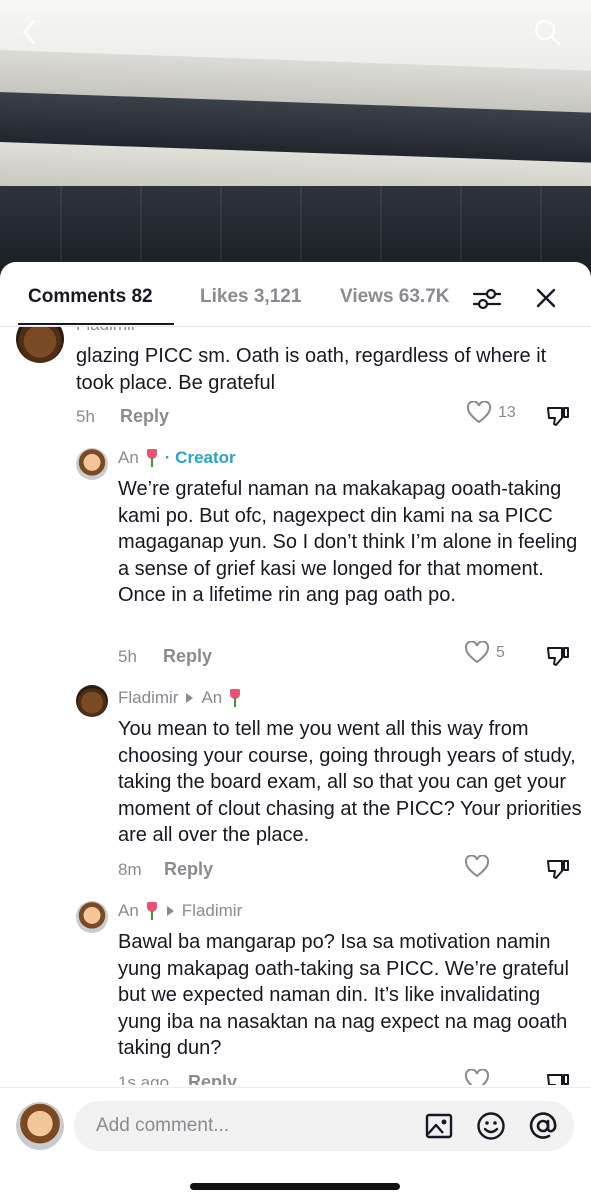  Describe the element at coordinates (96, 324) in the screenshot. I see `active-tab-indicator` at that location.